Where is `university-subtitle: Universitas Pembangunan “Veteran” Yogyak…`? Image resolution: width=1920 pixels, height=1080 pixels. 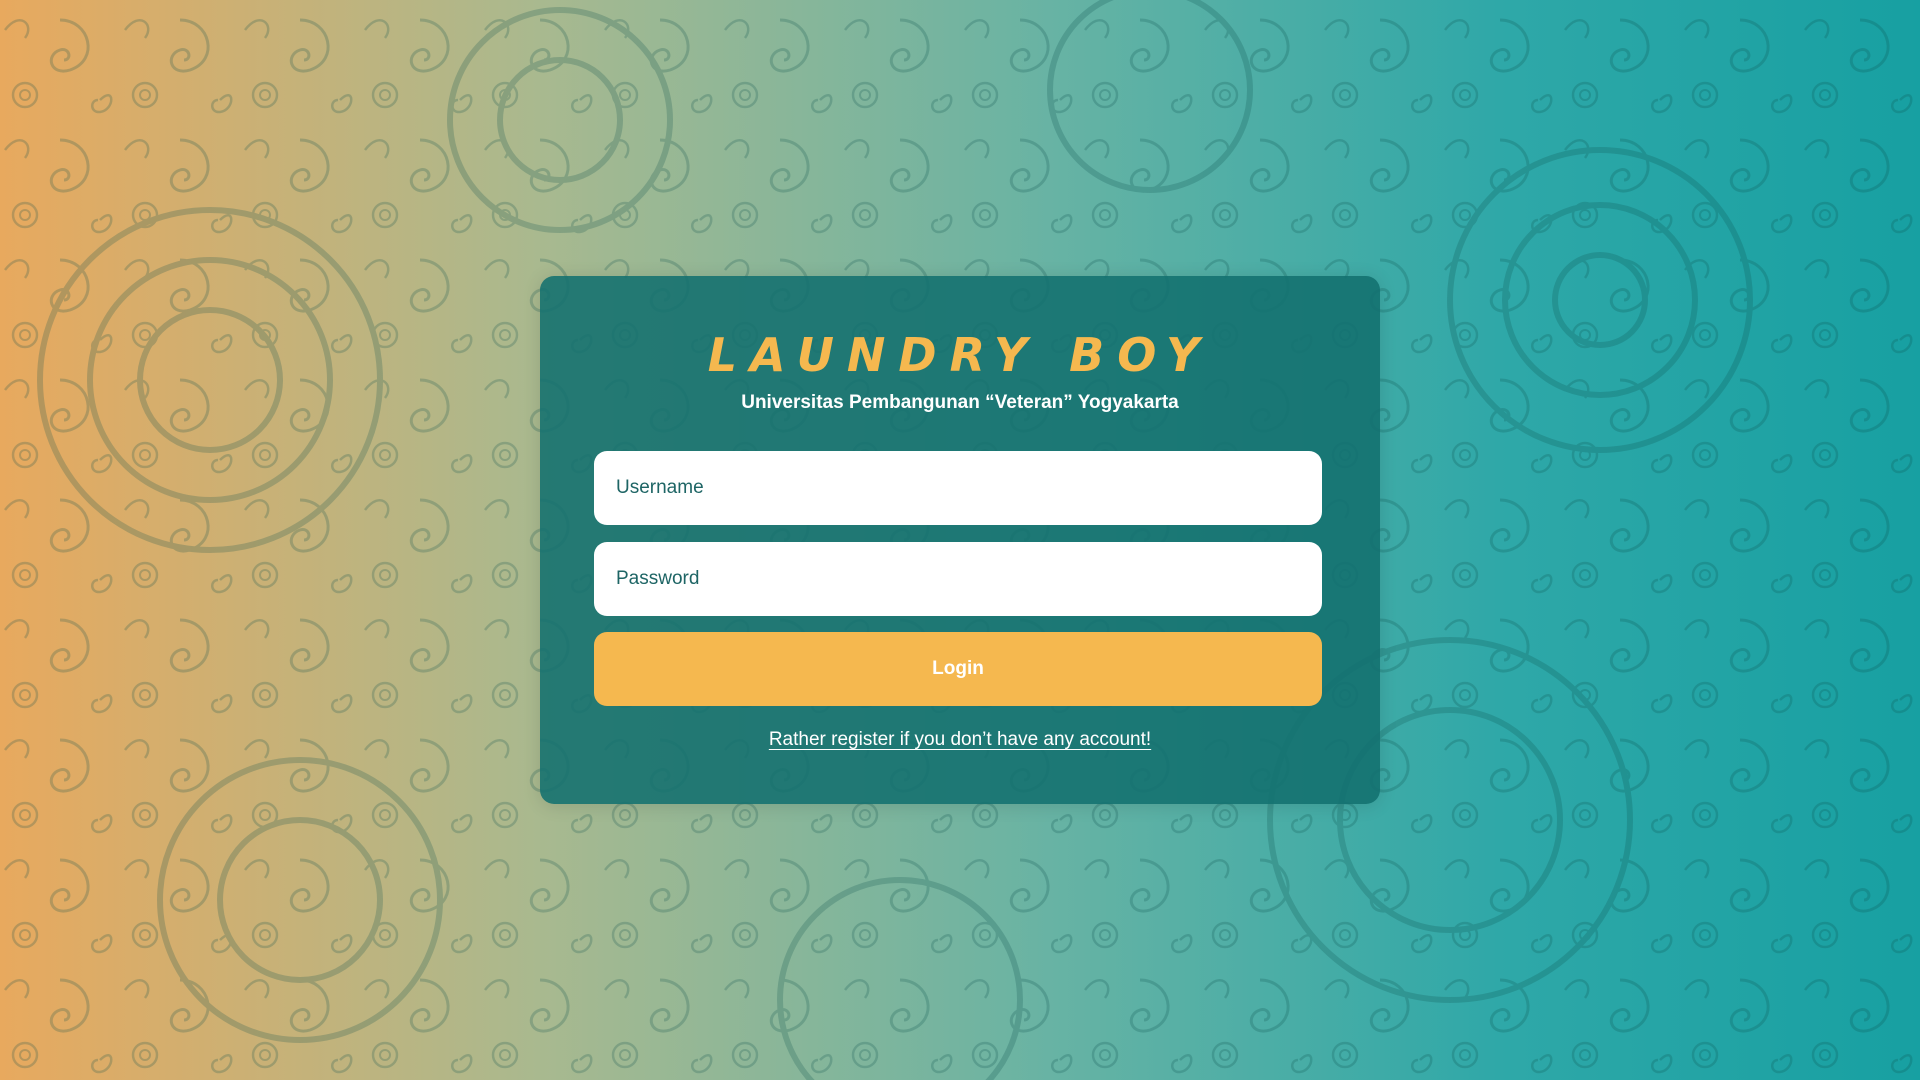
university-subtitle: Universitas Pembangunan “Veteran” Yogyak… is located at coordinates (960, 402).